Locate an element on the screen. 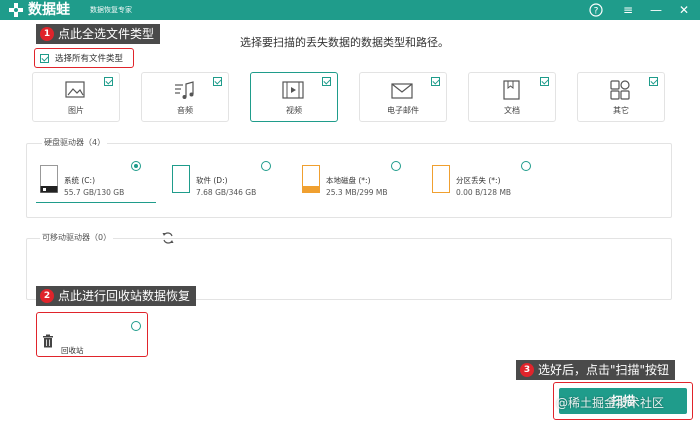 This screenshot has height=426, width=700. file-type-label: 音频 is located at coordinates (185, 110).